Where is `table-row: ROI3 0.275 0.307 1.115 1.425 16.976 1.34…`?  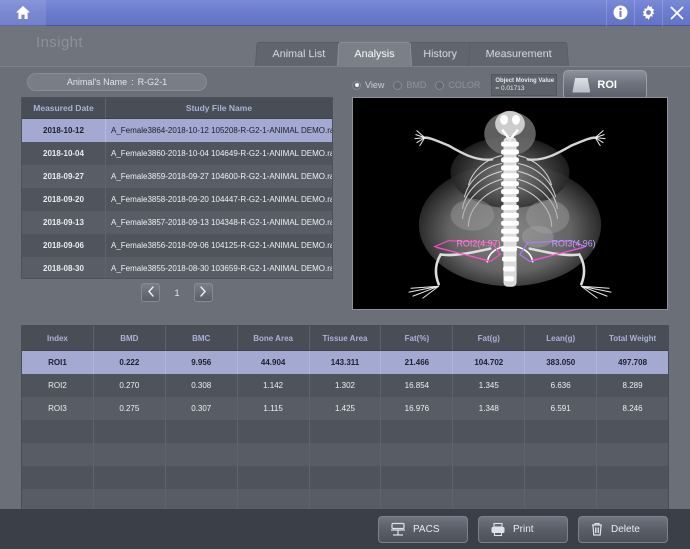
table-row: ROI3 0.275 0.307 1.115 1.425 16.976 1.34… is located at coordinates (345, 408).